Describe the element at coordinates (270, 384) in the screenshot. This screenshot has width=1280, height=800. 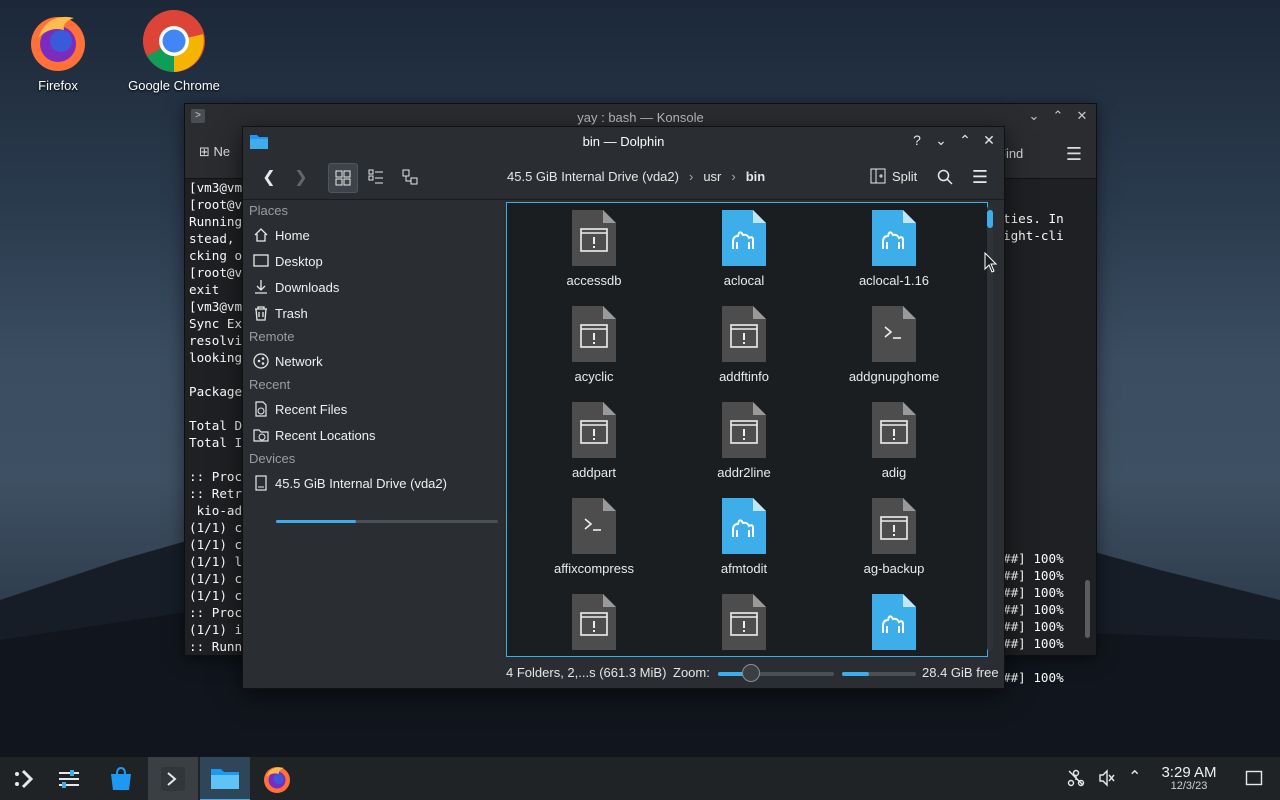
I see `places-heading: Recent` at that location.